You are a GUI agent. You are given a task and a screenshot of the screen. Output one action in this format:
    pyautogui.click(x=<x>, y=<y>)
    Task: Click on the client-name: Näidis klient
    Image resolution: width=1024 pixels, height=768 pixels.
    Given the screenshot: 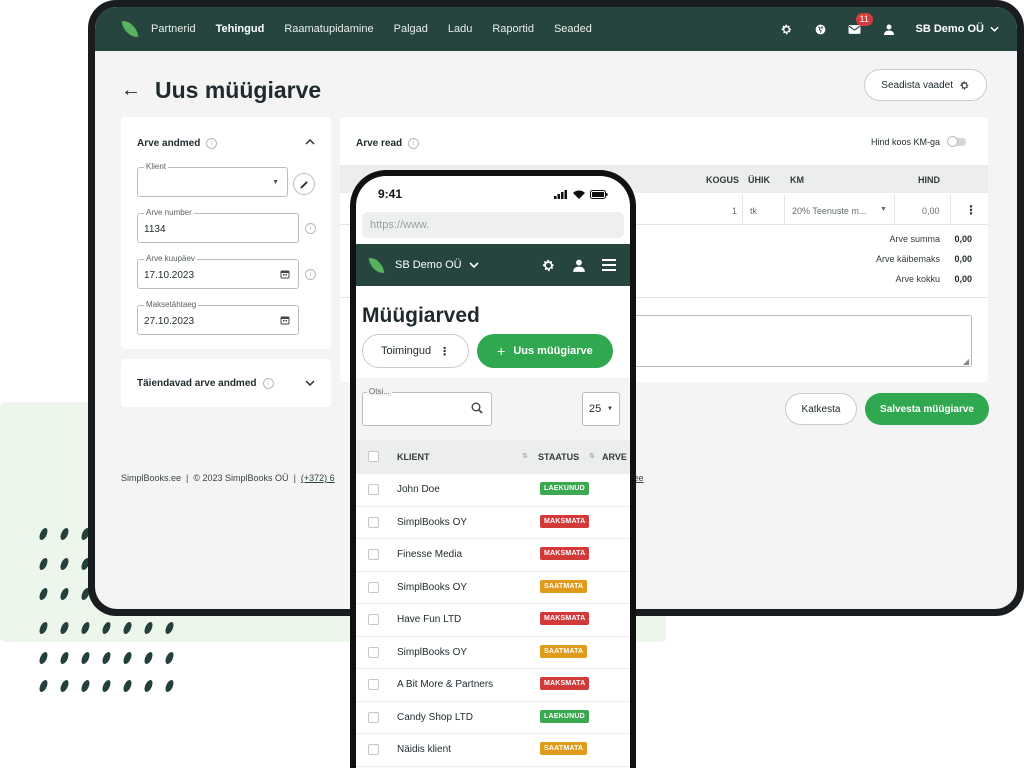 What is the action you would take?
    pyautogui.click(x=424, y=749)
    